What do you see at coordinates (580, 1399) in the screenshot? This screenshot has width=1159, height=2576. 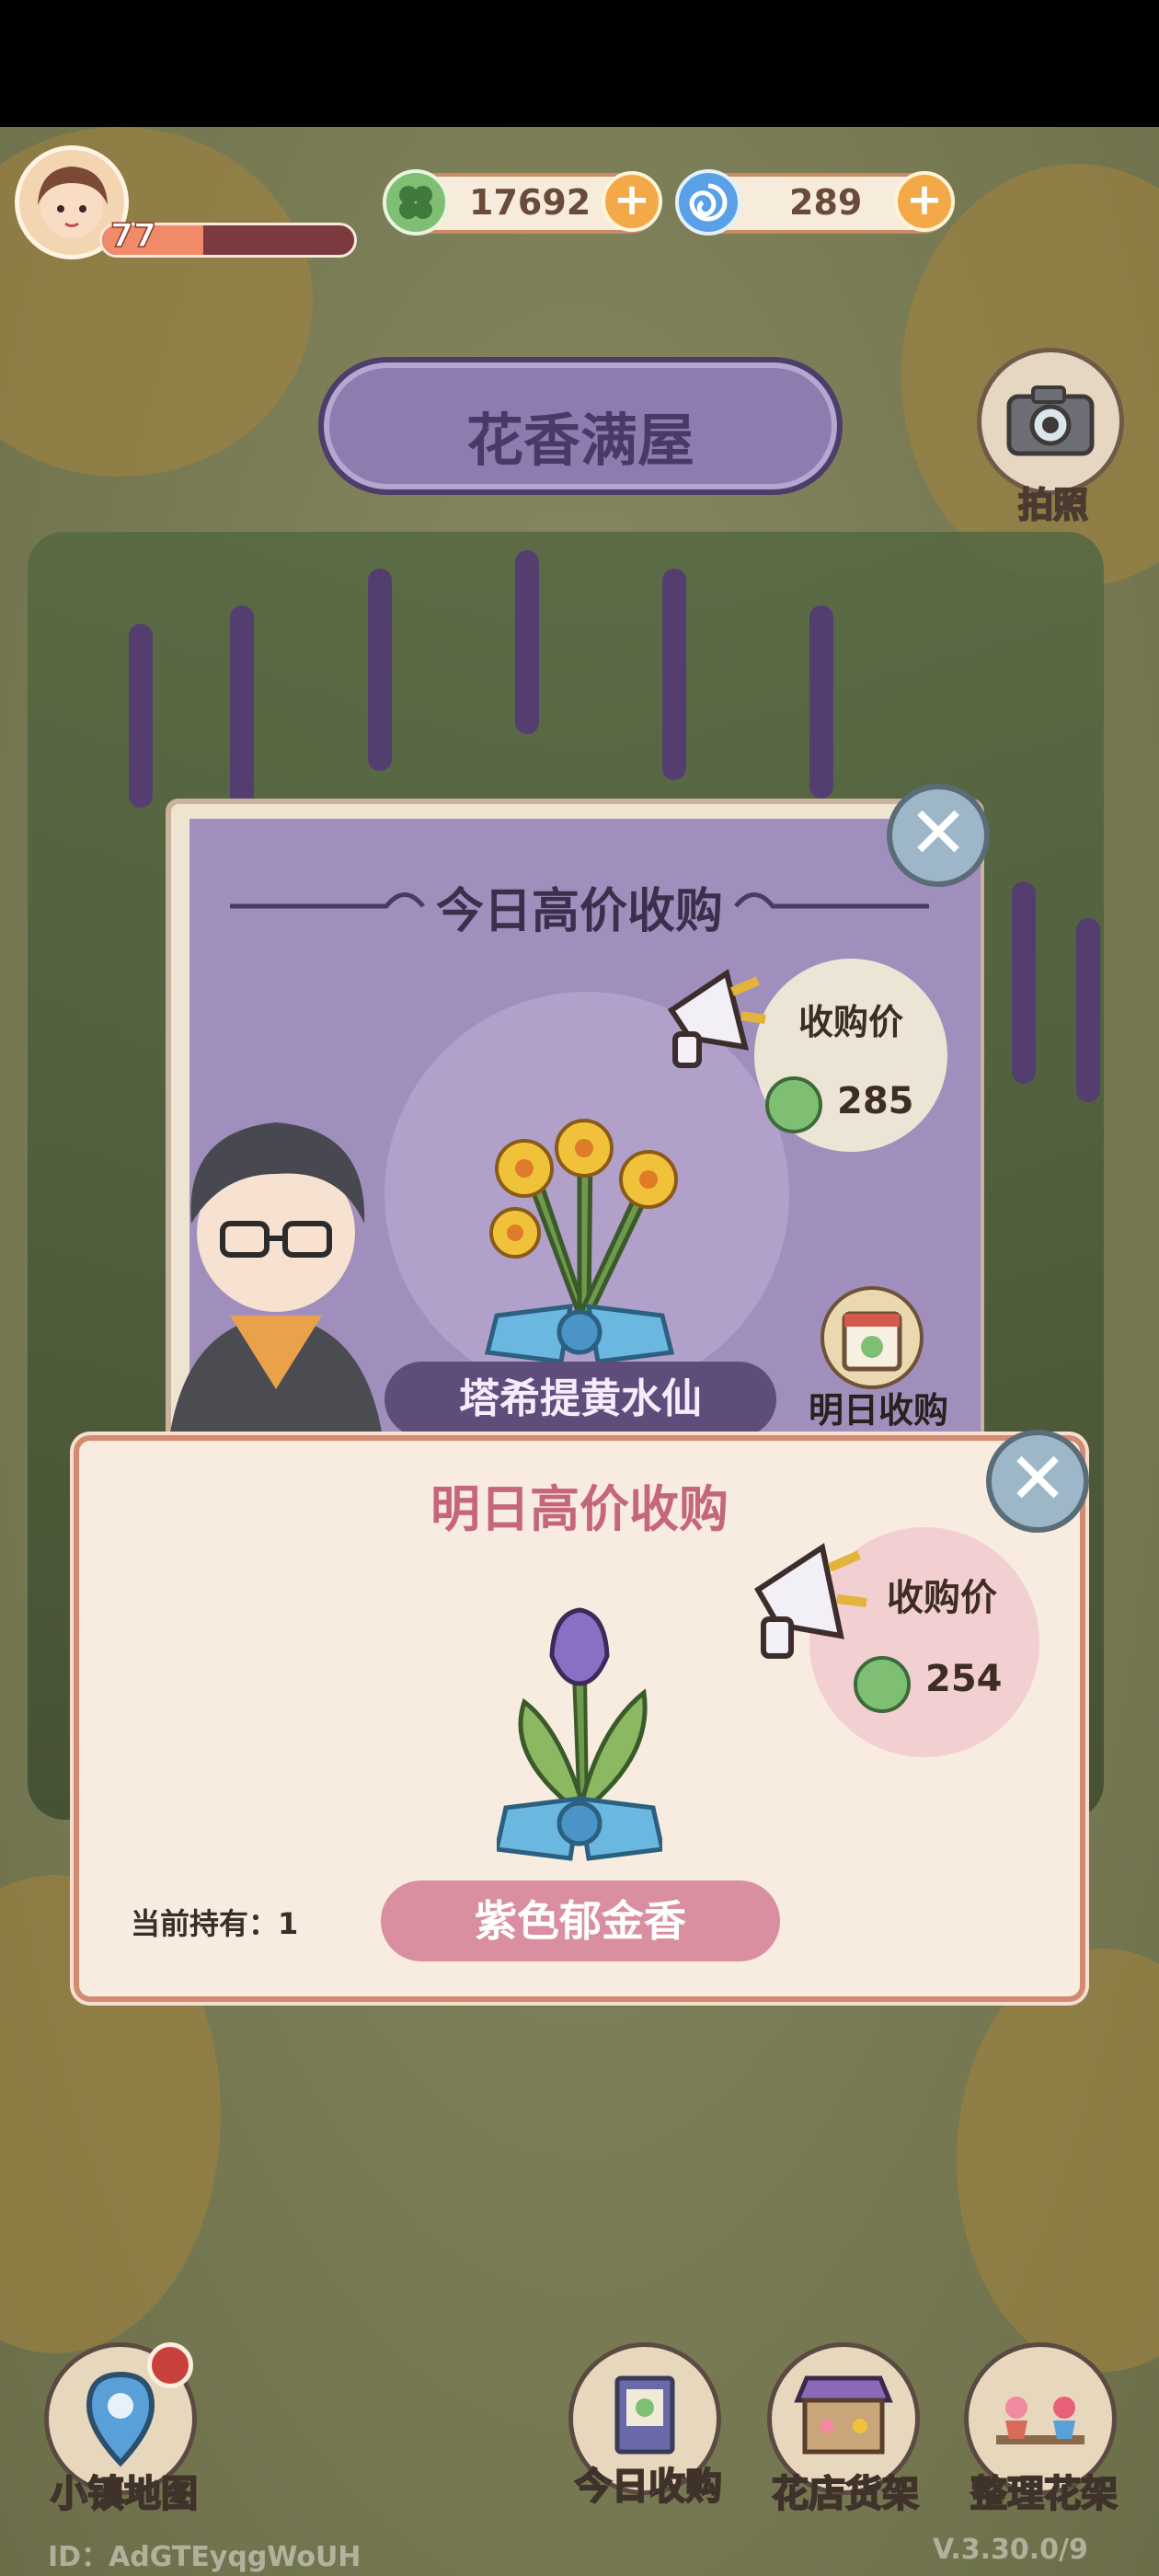 I see `today-flower-name: 塔希提黄水仙` at bounding box center [580, 1399].